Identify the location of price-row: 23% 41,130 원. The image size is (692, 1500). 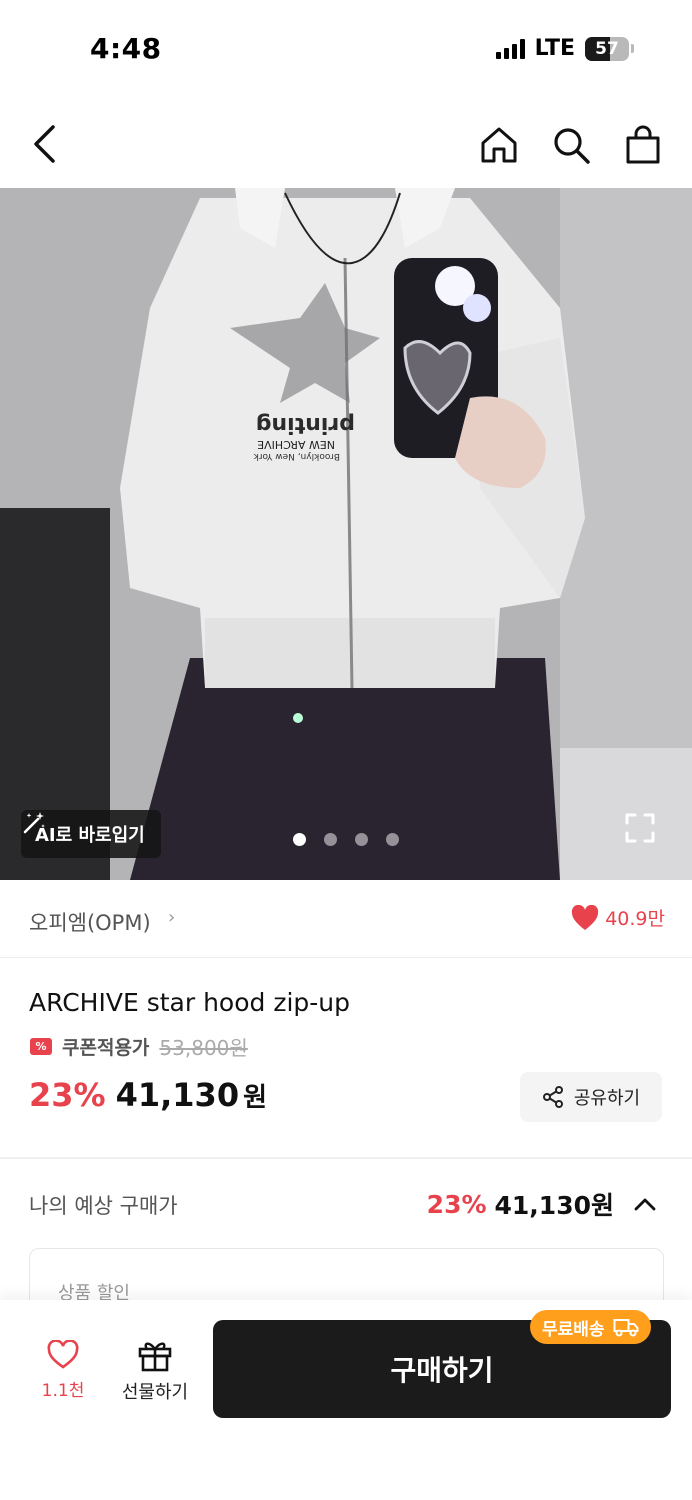
(148, 1095).